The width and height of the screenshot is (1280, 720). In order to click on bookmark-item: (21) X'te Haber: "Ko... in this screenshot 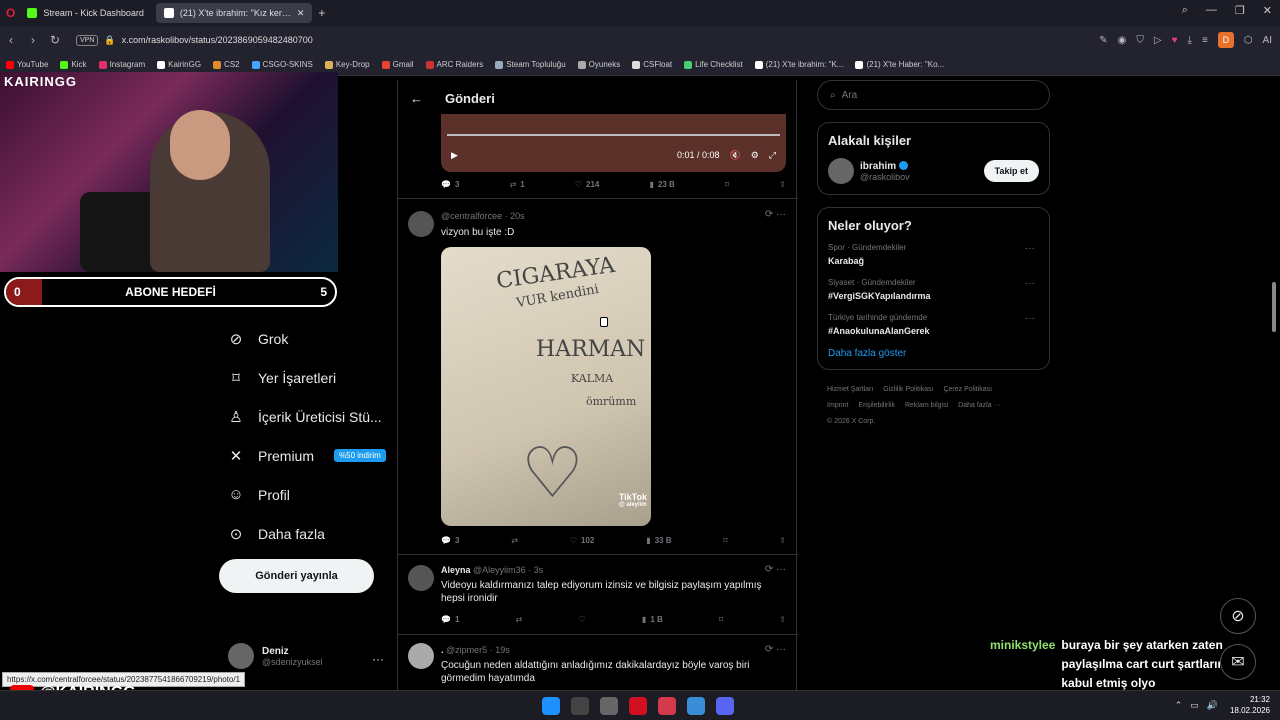, I will do `click(899, 64)`.